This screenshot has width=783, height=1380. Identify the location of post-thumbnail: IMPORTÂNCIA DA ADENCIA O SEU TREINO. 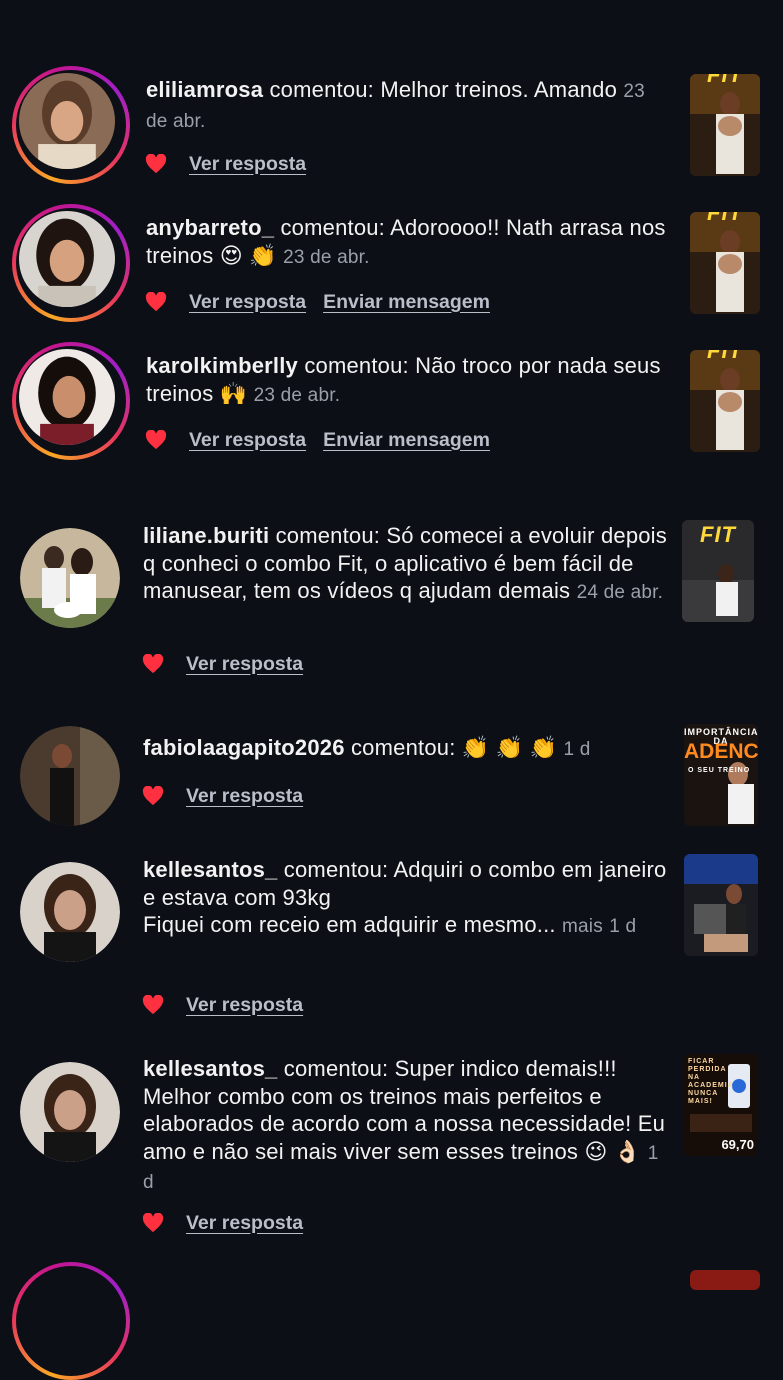
(721, 775).